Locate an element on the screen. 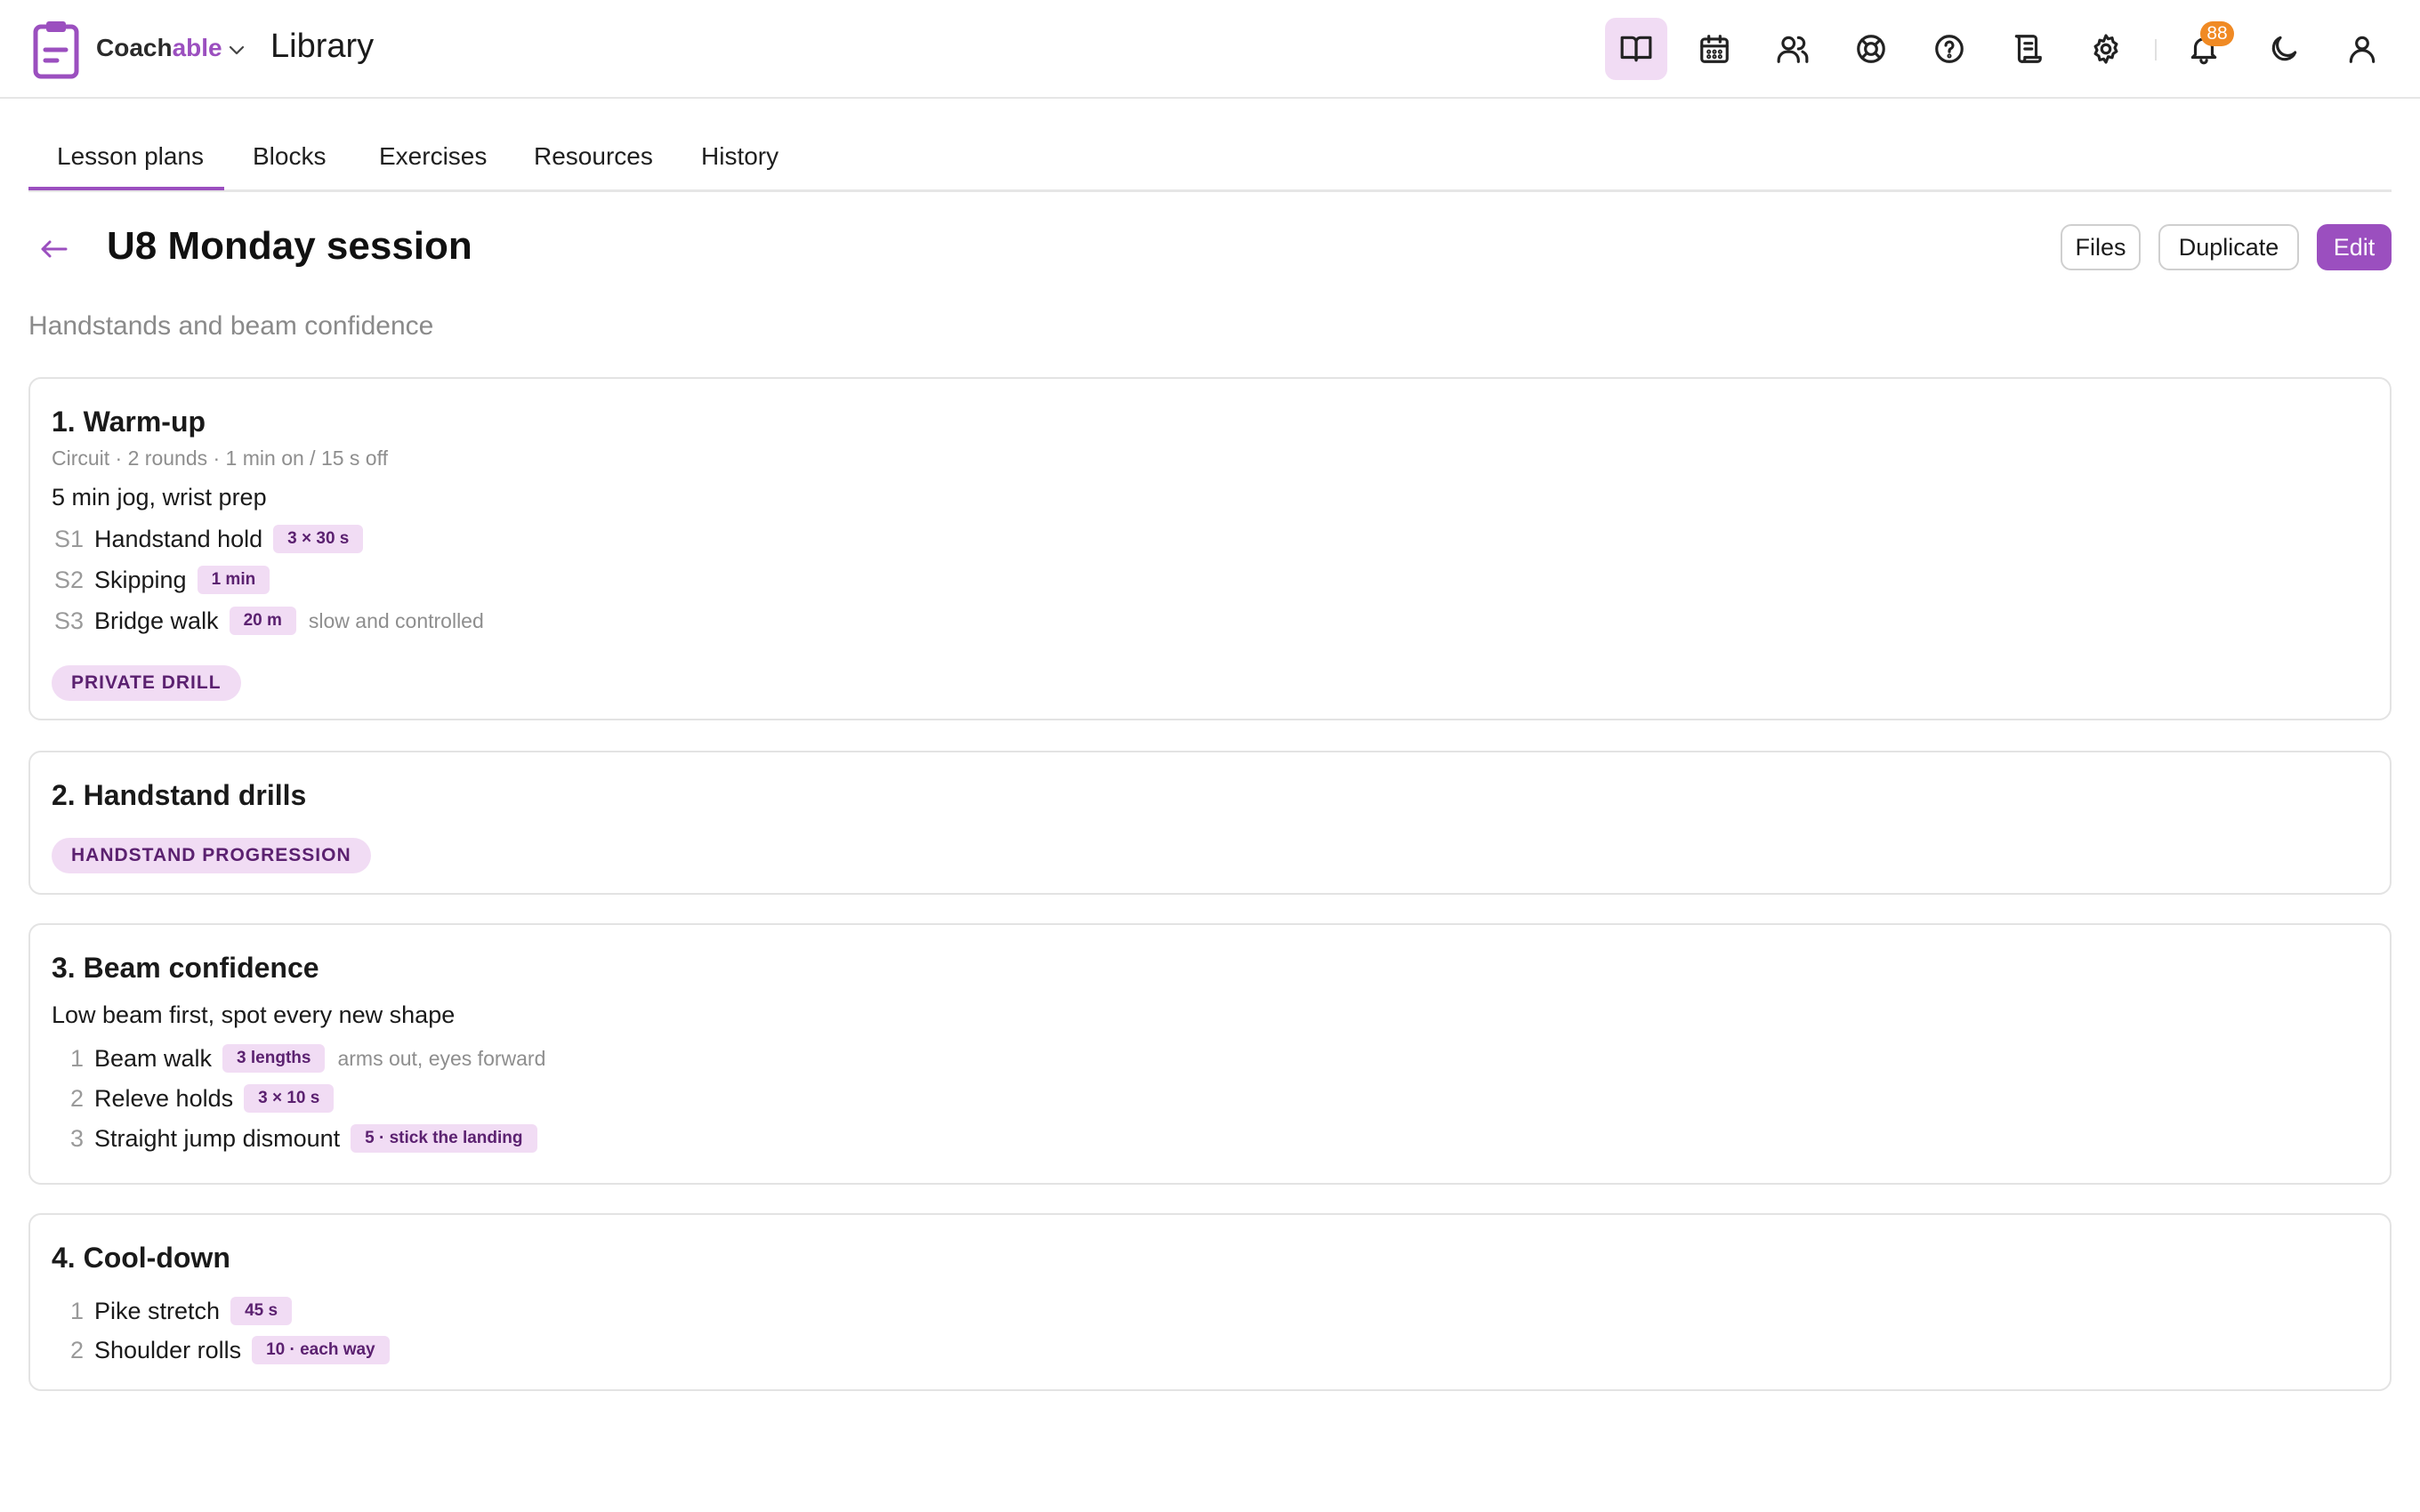 This screenshot has width=2420, height=1512. exercise-row: S2 Skipping 1 min is located at coordinates (167, 580).